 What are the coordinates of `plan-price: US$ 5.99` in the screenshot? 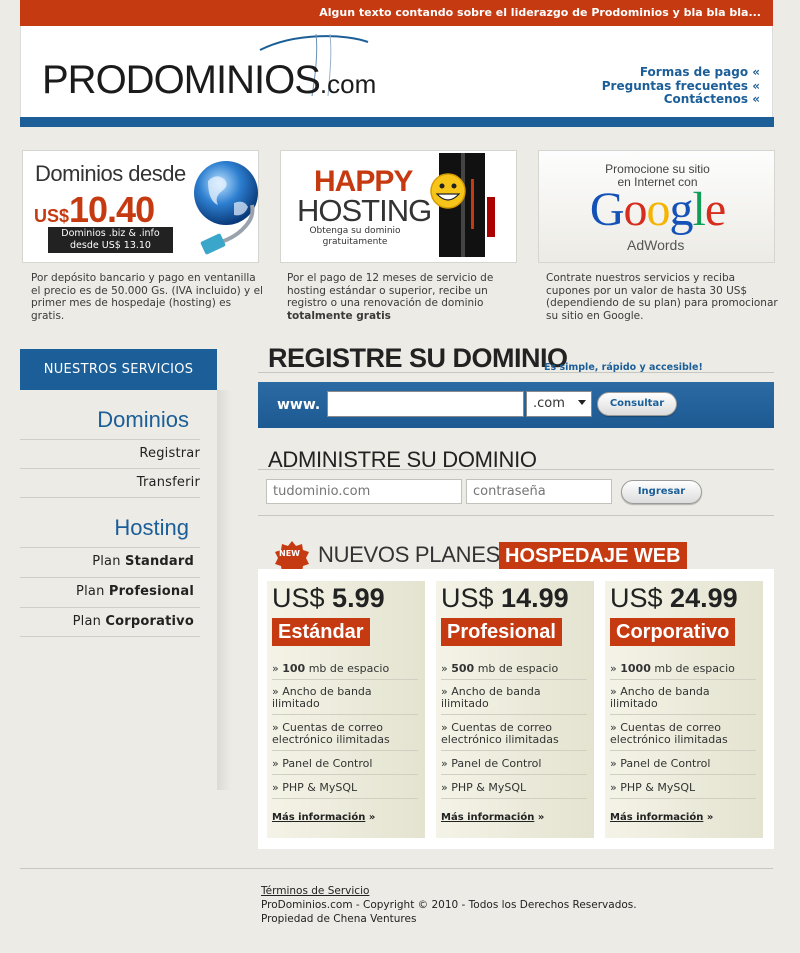 It's located at (328, 598).